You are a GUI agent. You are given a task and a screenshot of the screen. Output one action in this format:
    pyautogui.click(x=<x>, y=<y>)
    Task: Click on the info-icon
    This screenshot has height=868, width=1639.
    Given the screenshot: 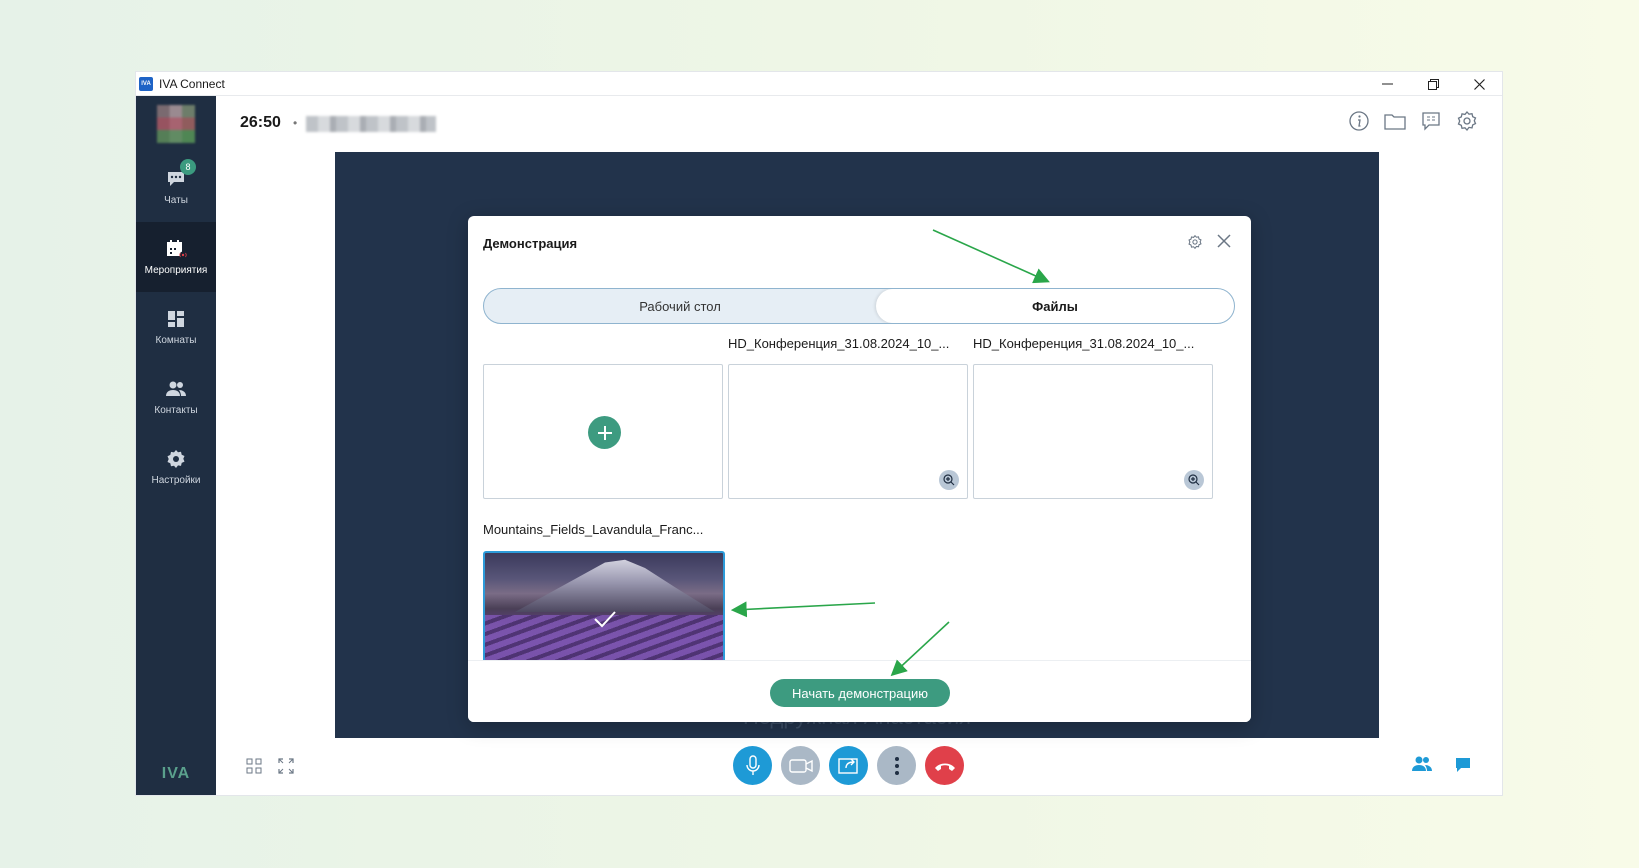 What is the action you would take?
    pyautogui.click(x=1359, y=121)
    